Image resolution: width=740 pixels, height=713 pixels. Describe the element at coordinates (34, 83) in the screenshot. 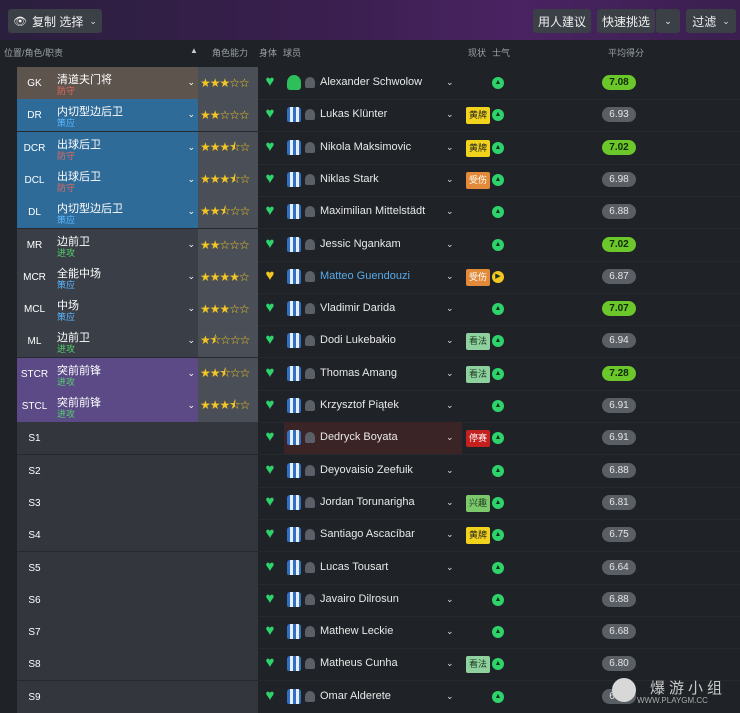

I see `position-cell: GK` at that location.